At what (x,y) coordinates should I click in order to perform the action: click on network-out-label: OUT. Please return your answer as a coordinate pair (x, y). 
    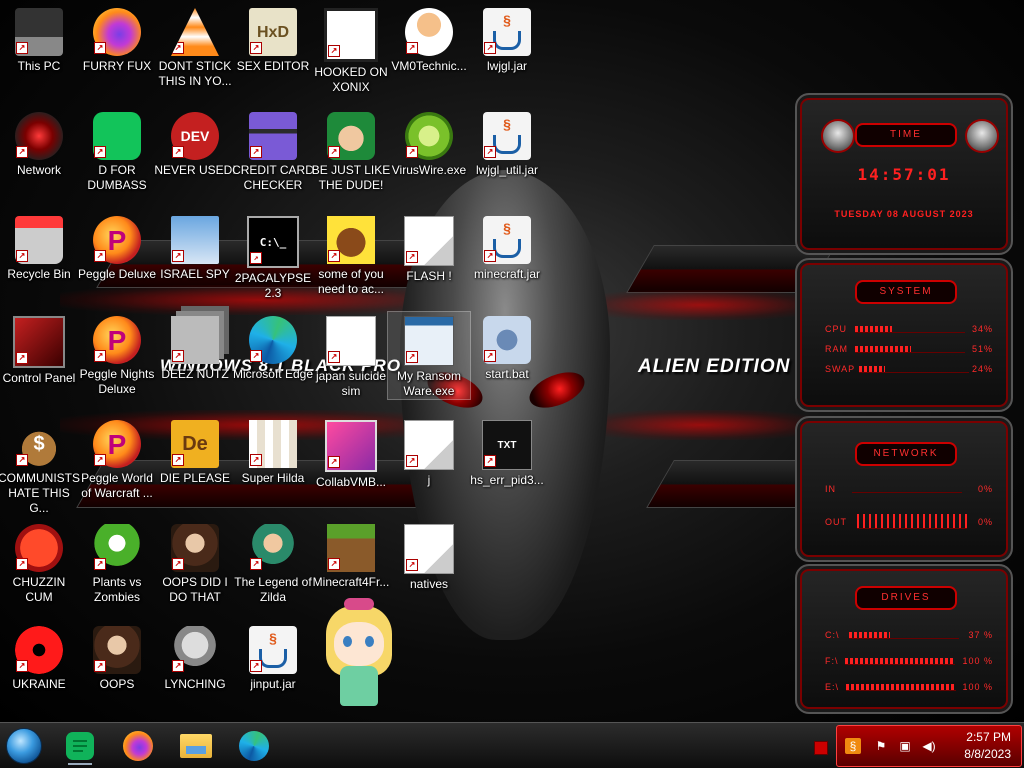
    Looking at the image, I should click on (836, 521).